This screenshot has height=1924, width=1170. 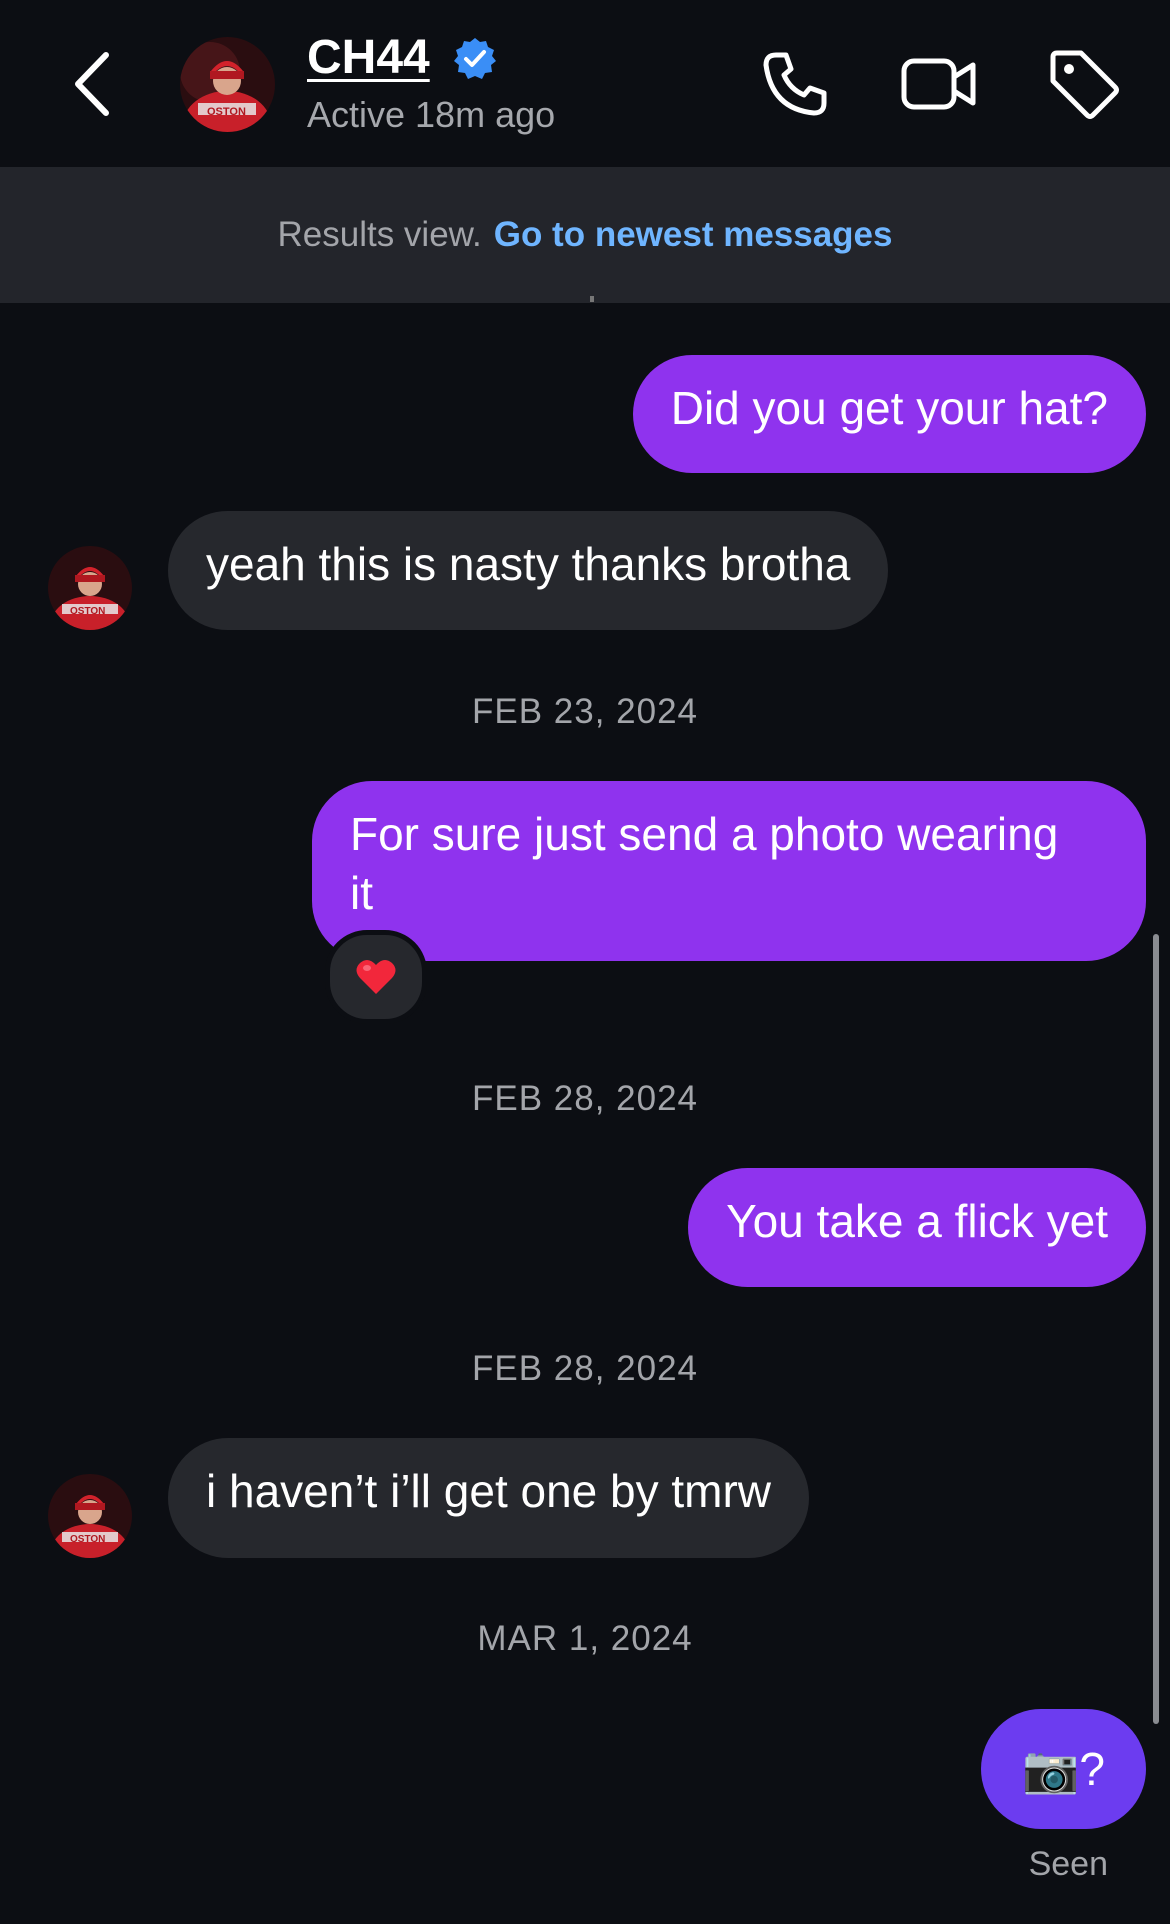 I want to click on audio-call-button, so click(x=795, y=84).